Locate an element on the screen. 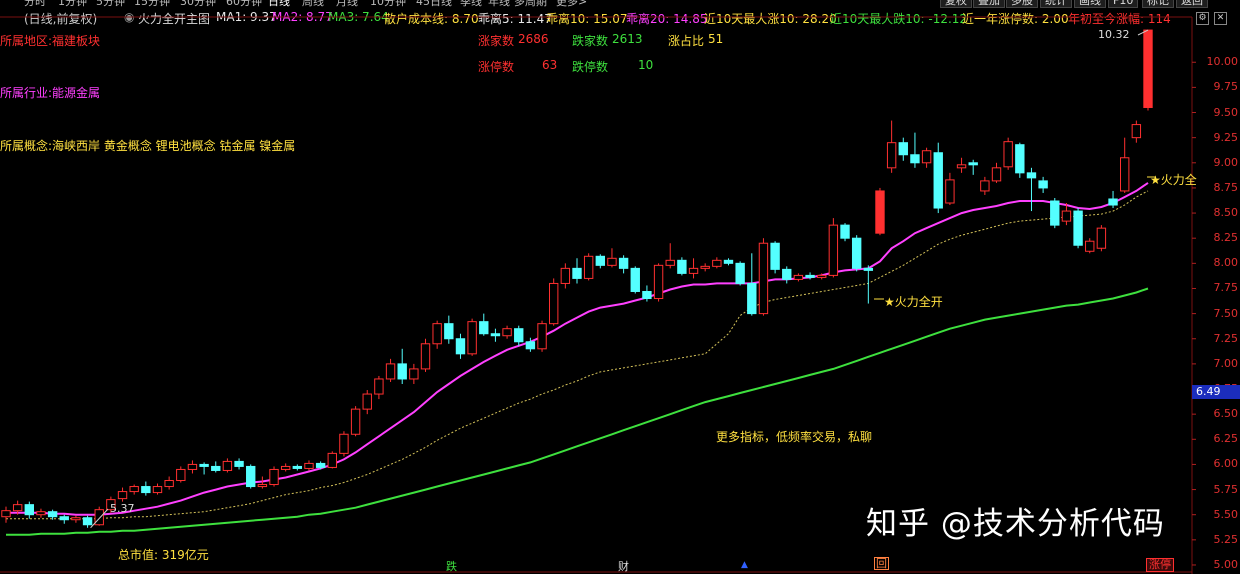  y-tick-label-2: 5.50 is located at coordinates (1226, 514).